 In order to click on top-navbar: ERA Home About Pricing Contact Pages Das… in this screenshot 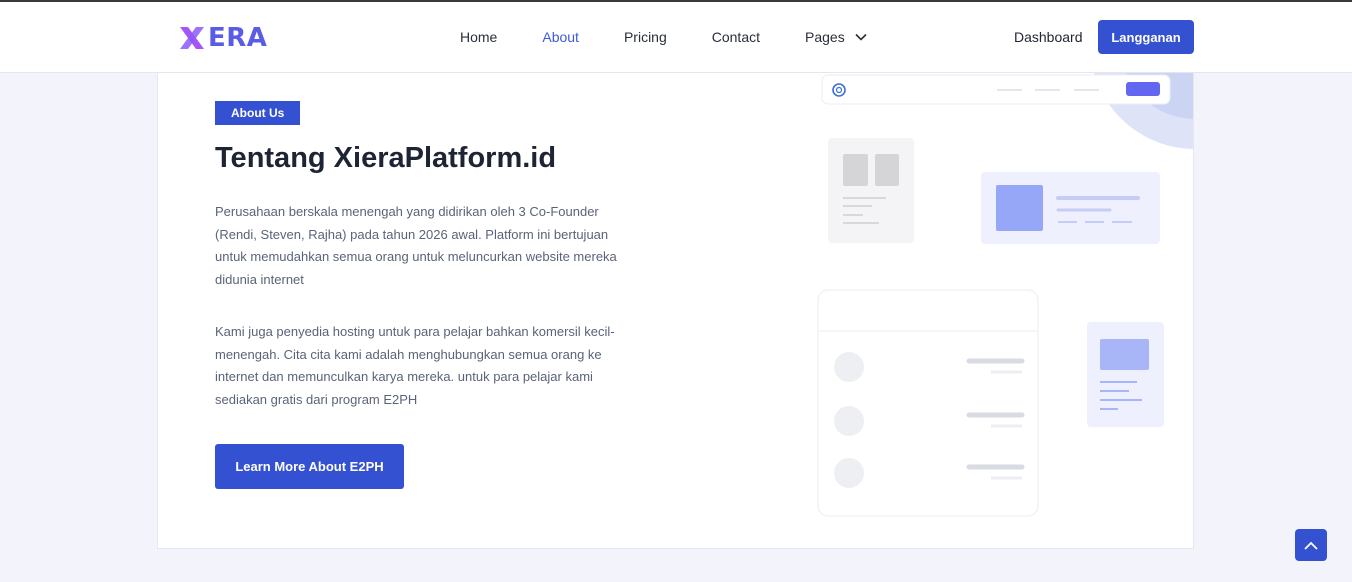, I will do `click(676, 37)`.